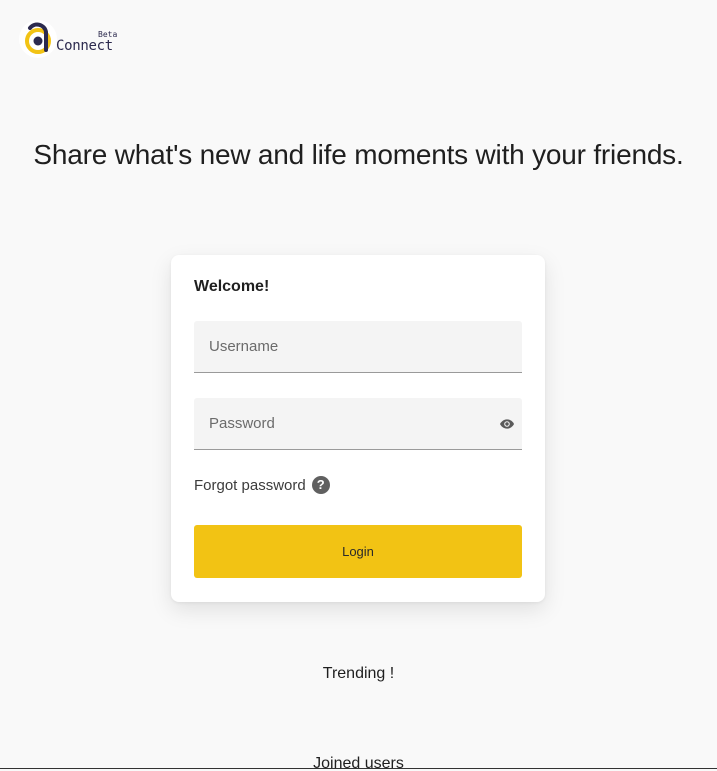  What do you see at coordinates (84, 46) in the screenshot?
I see `brand-name: Connect` at bounding box center [84, 46].